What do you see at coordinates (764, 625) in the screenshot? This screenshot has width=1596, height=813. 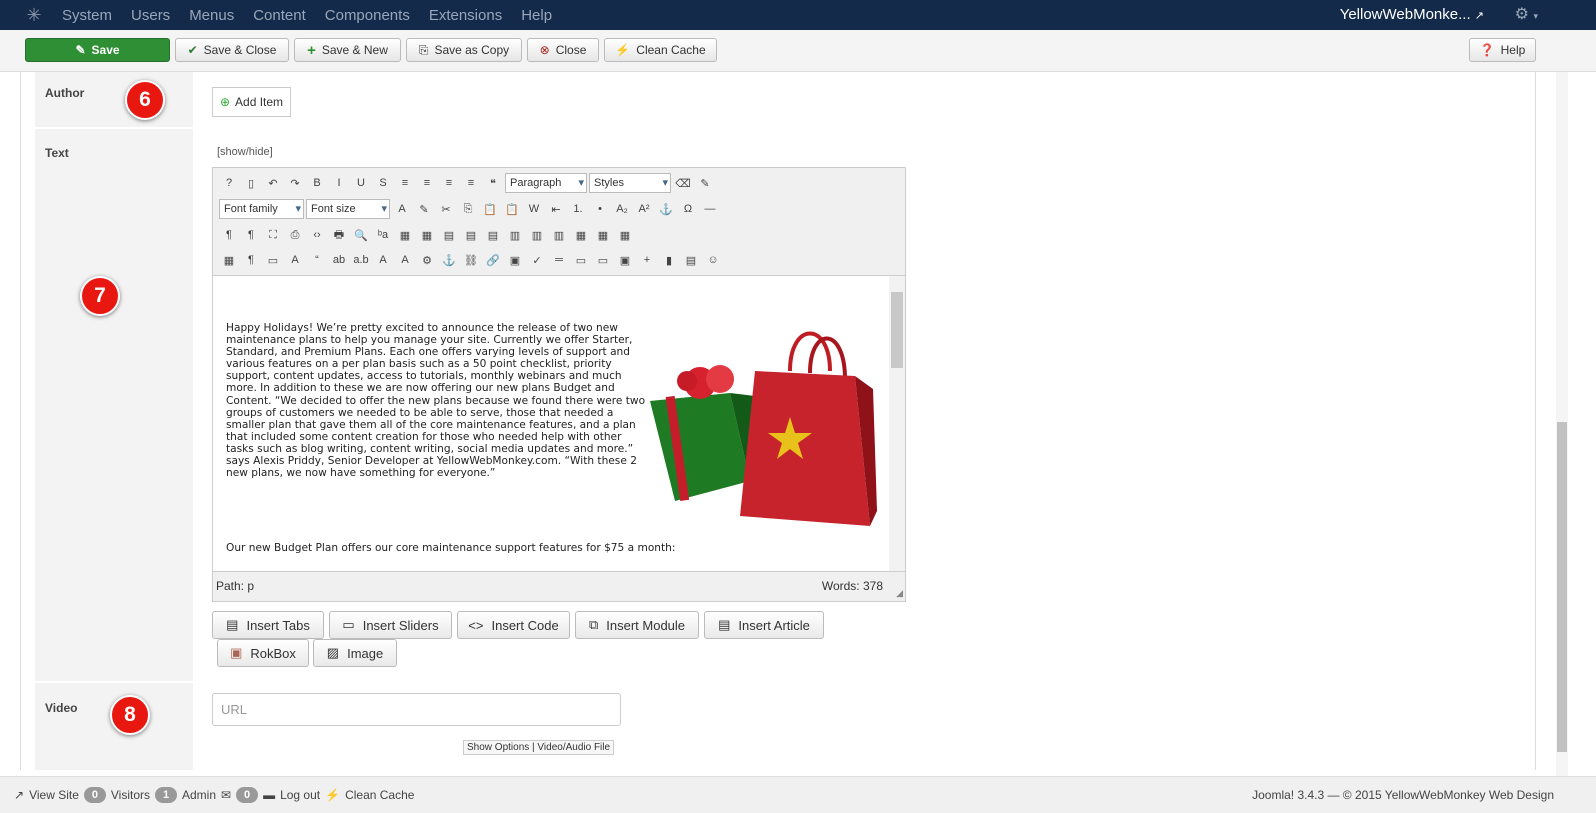 I see `insert-article-button: ▤ Insert Article` at bounding box center [764, 625].